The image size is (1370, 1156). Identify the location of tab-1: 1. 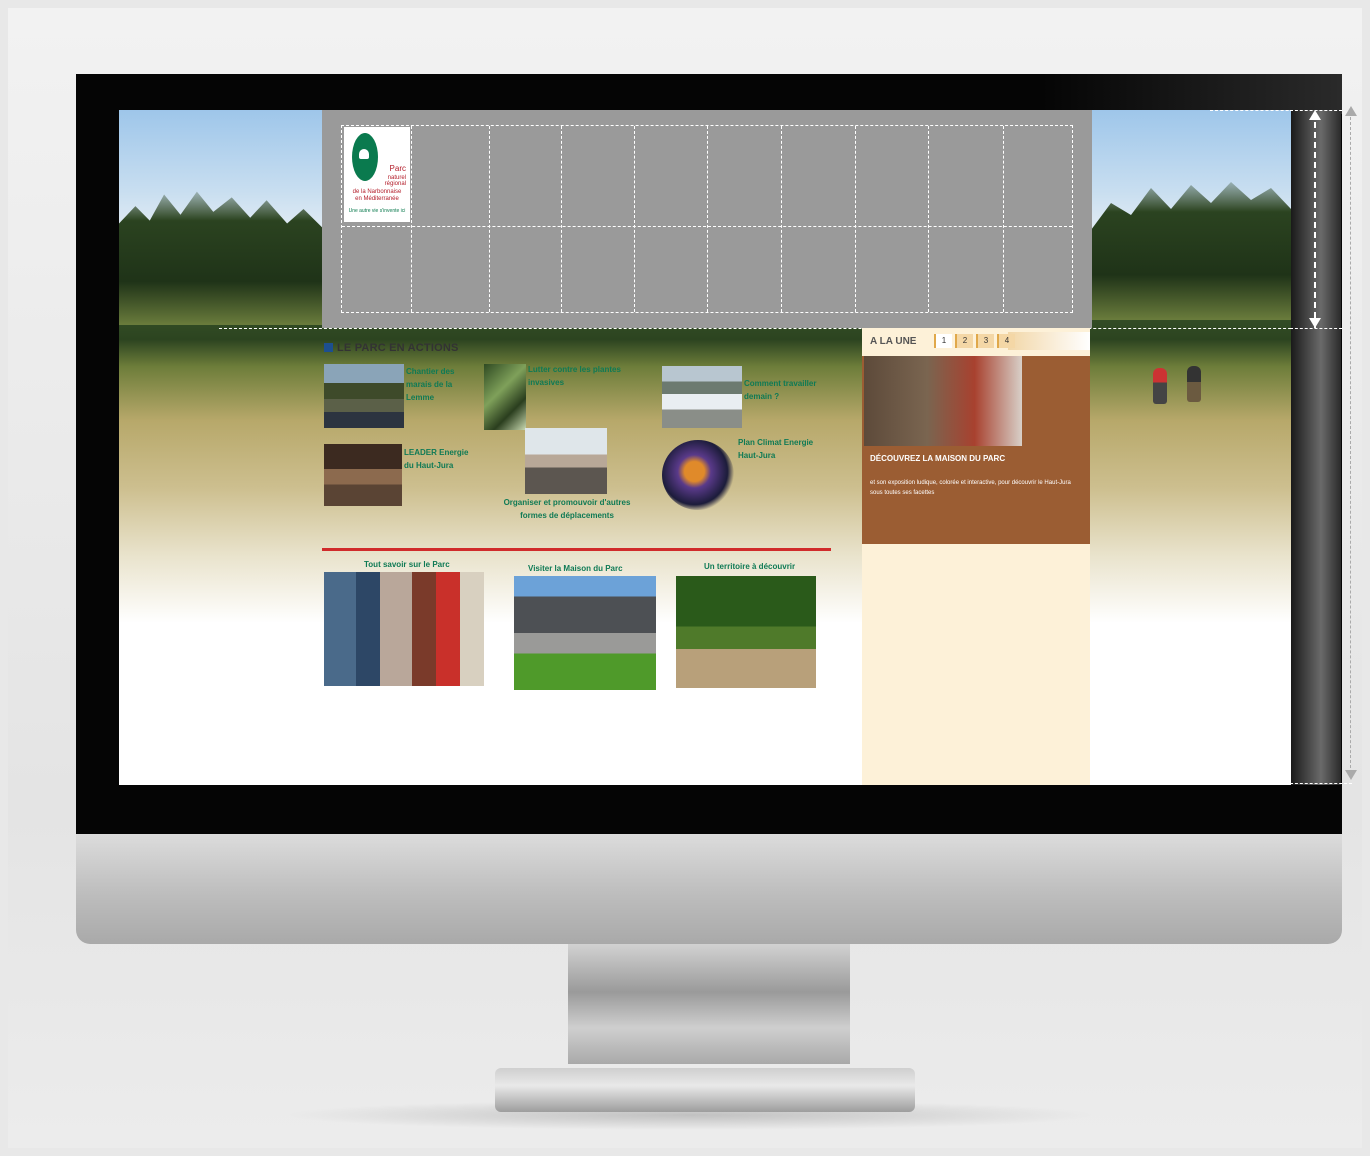
(943, 341).